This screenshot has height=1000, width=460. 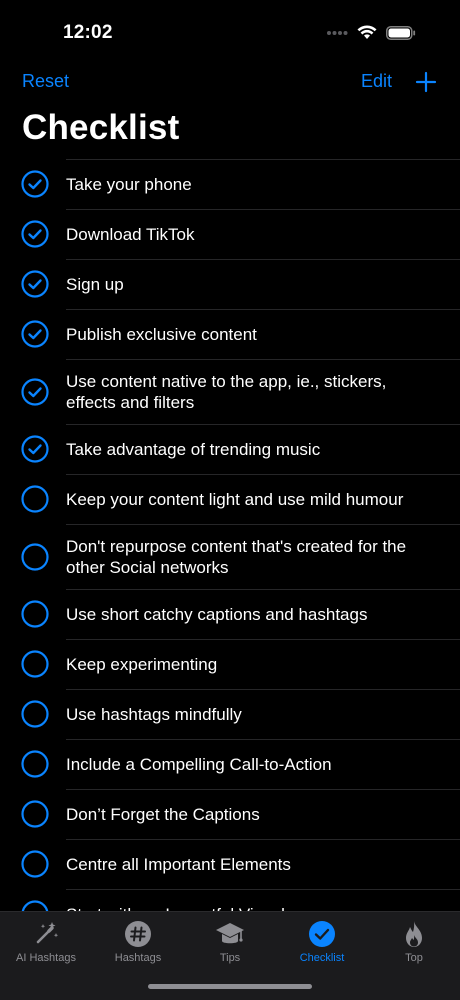 I want to click on checklist-item: Publish exclusive content, so click(x=230, y=334).